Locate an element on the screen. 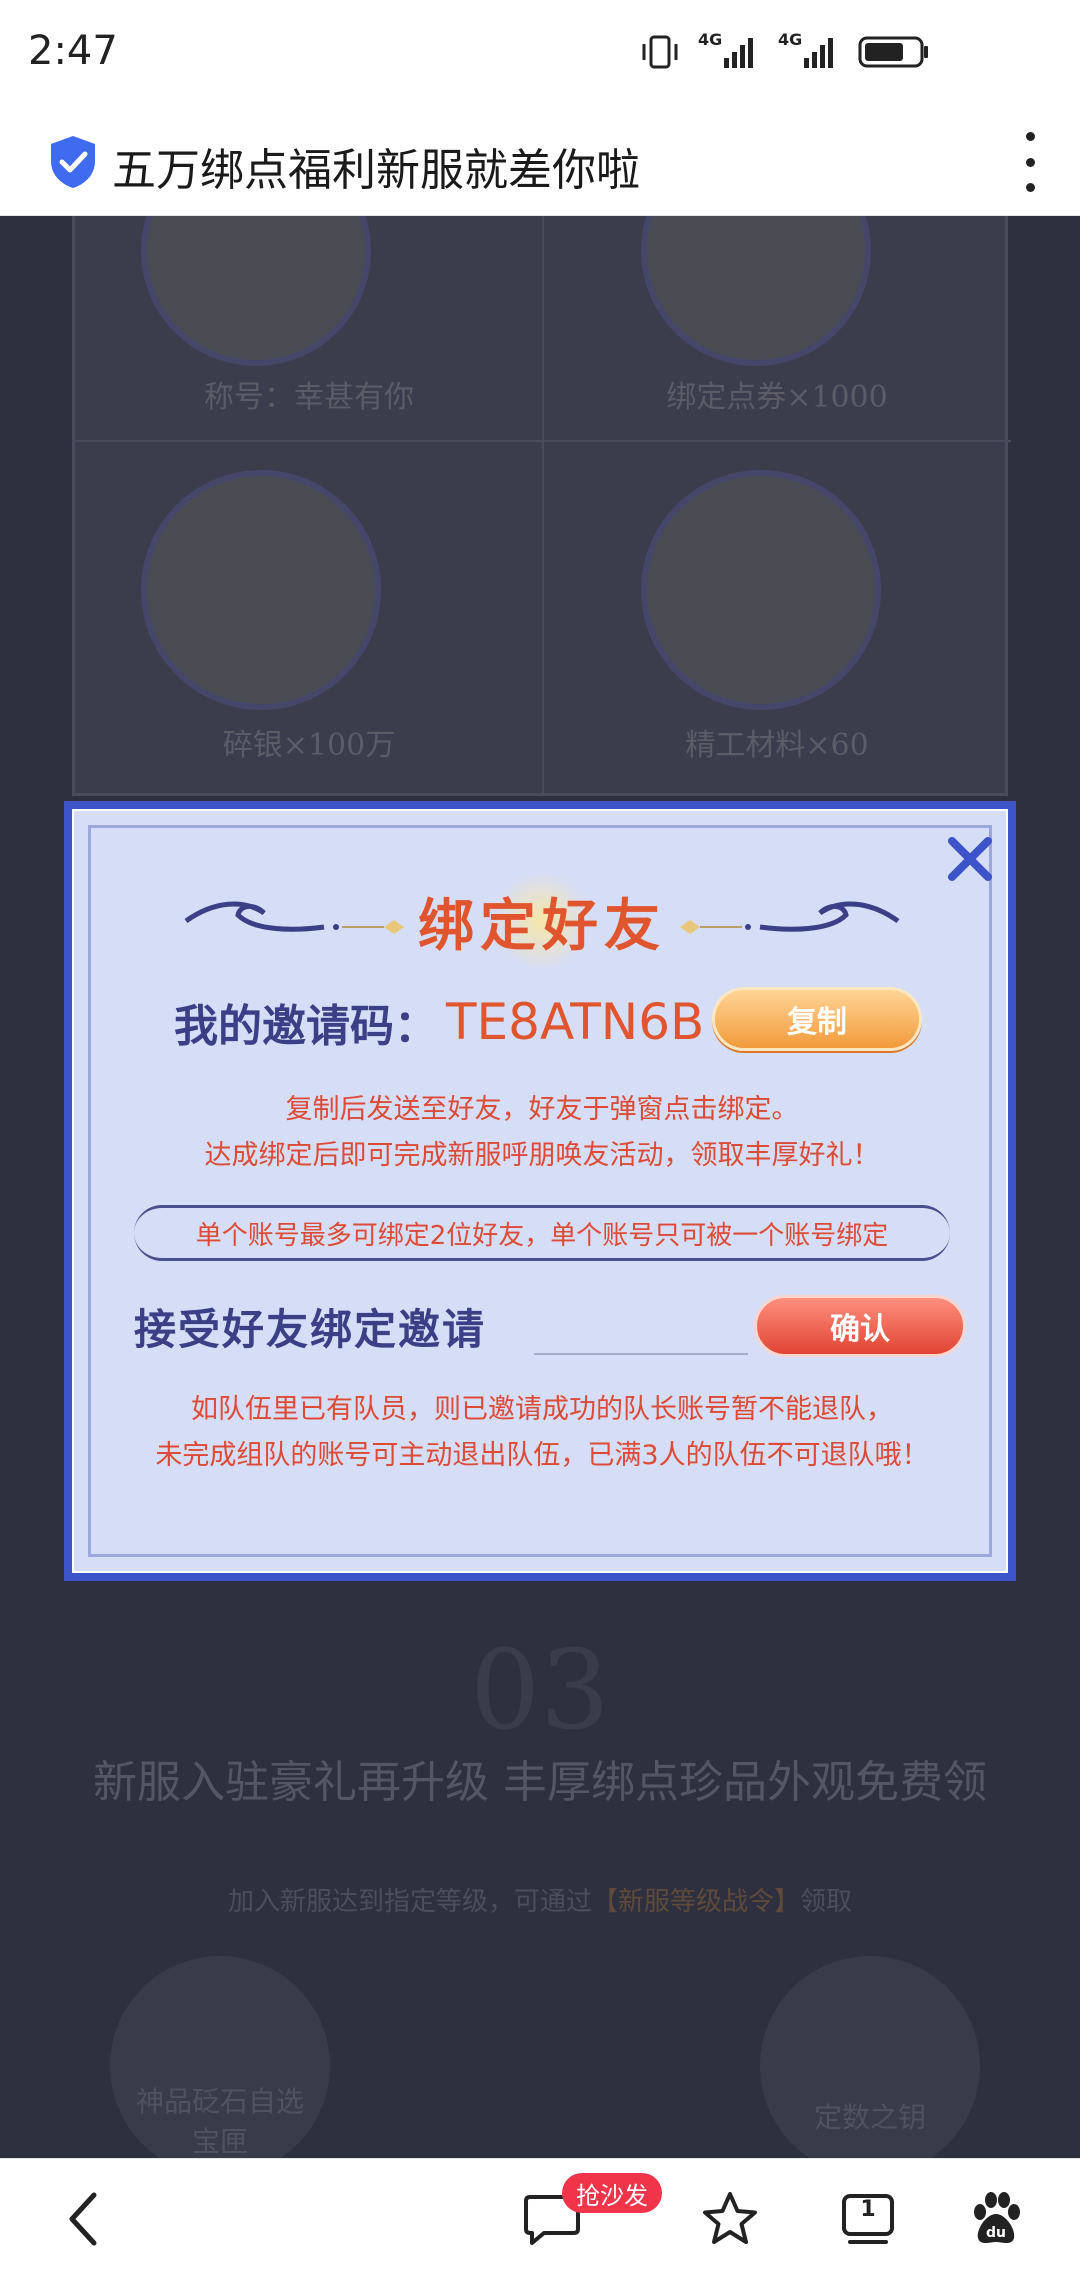 Image resolution: width=1080 pixels, height=2278 pixels. status-time: 2:47 is located at coordinates (73, 51).